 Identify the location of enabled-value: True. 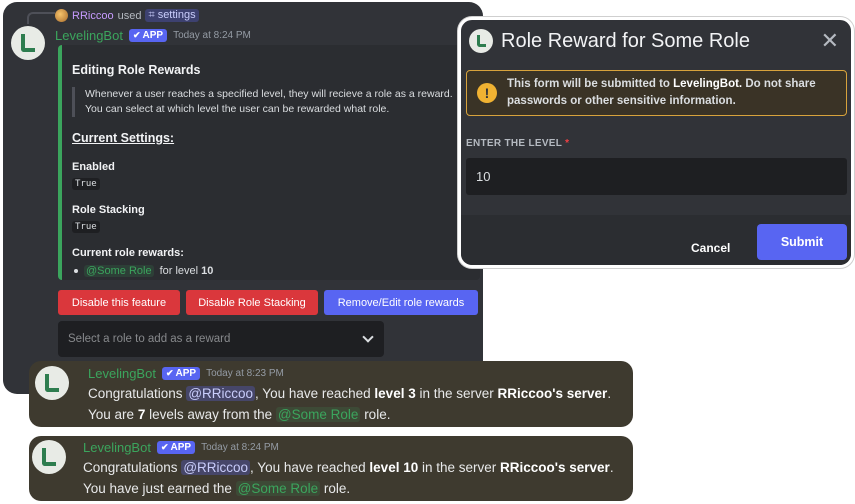
(86, 184).